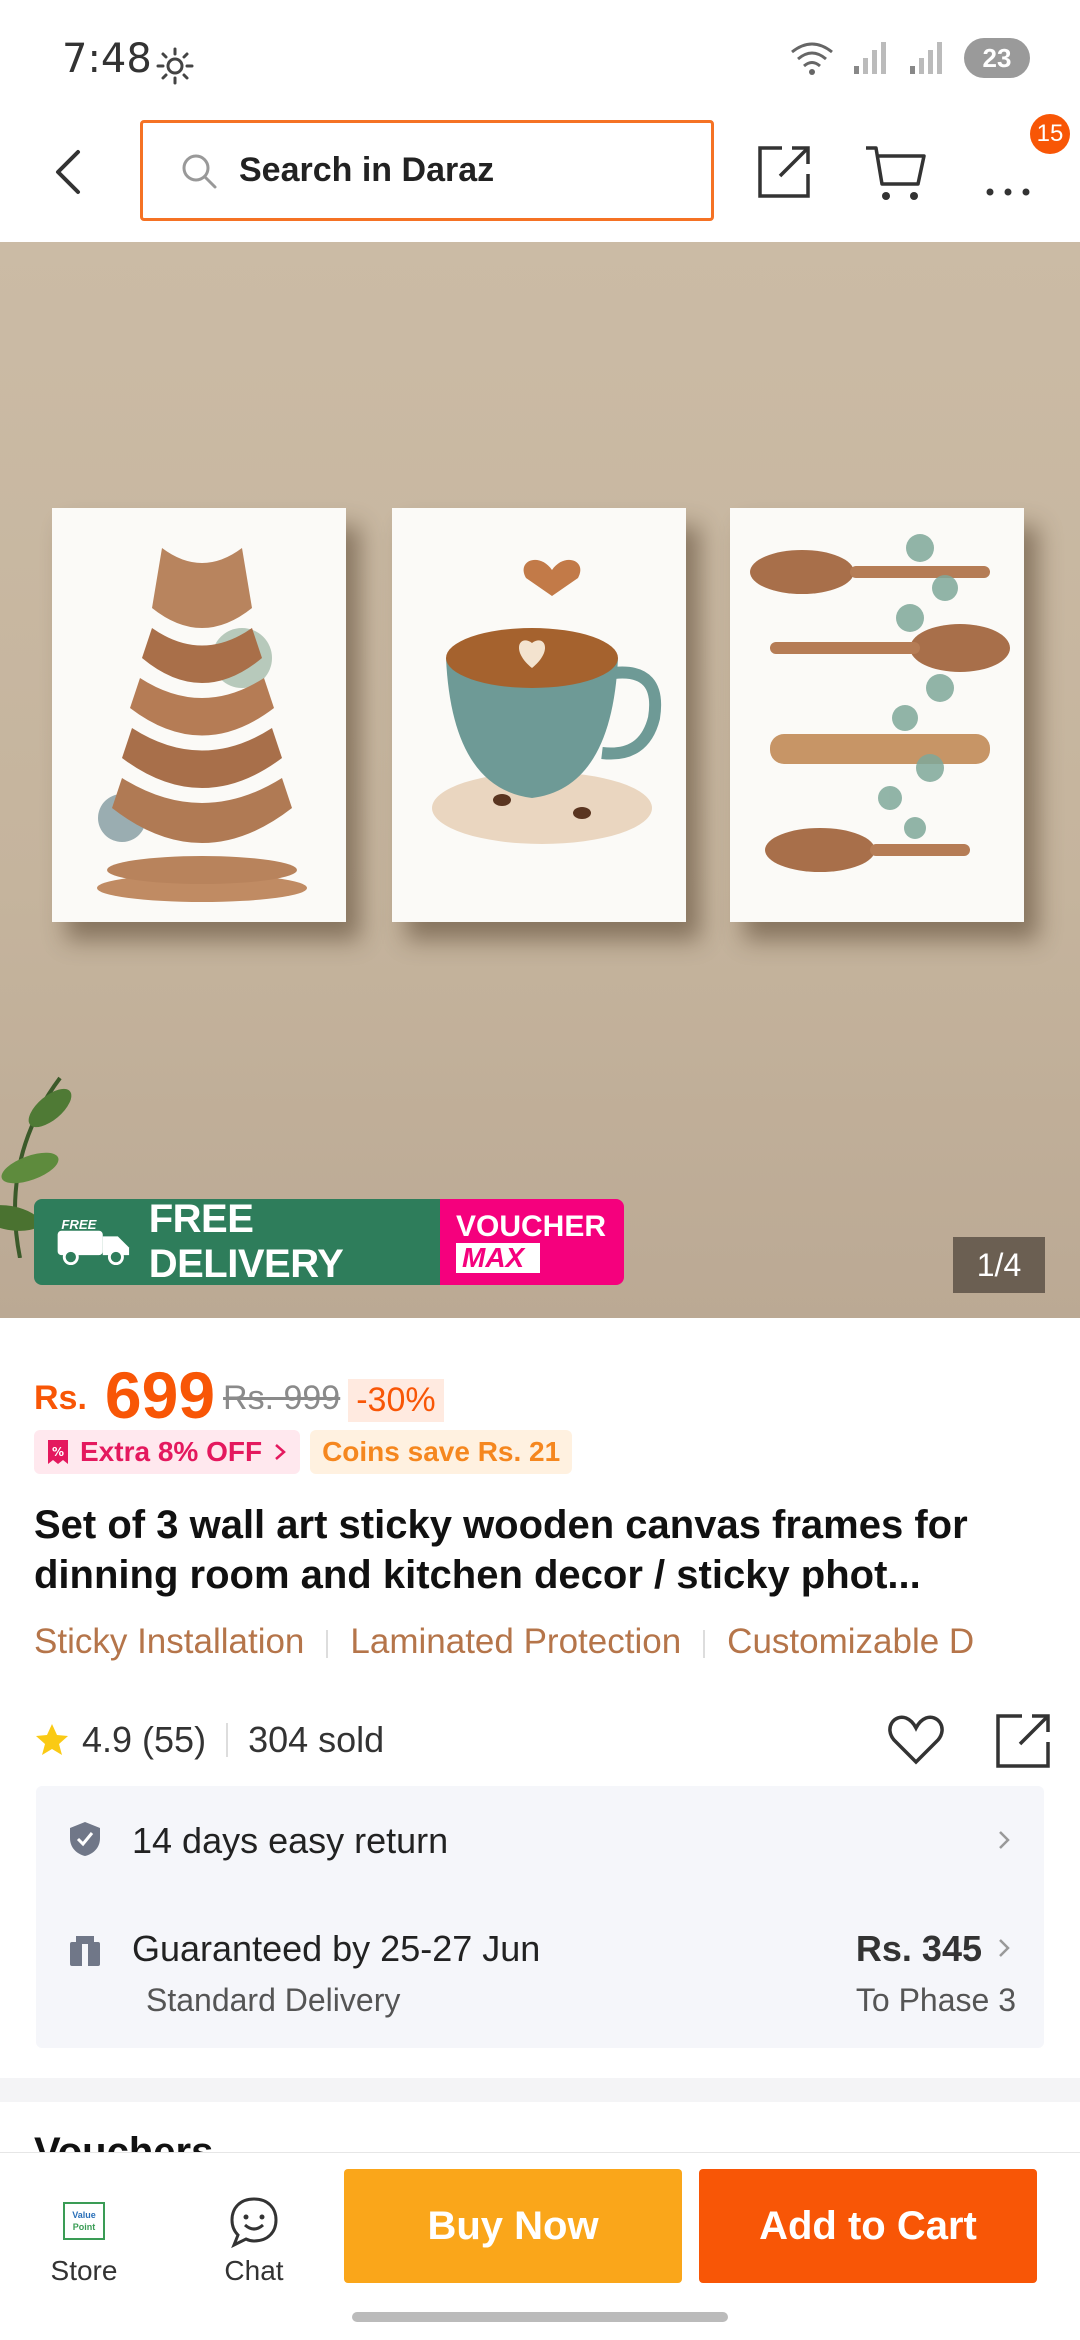 The image size is (1080, 2340). I want to click on brightness-icon, so click(175, 66).